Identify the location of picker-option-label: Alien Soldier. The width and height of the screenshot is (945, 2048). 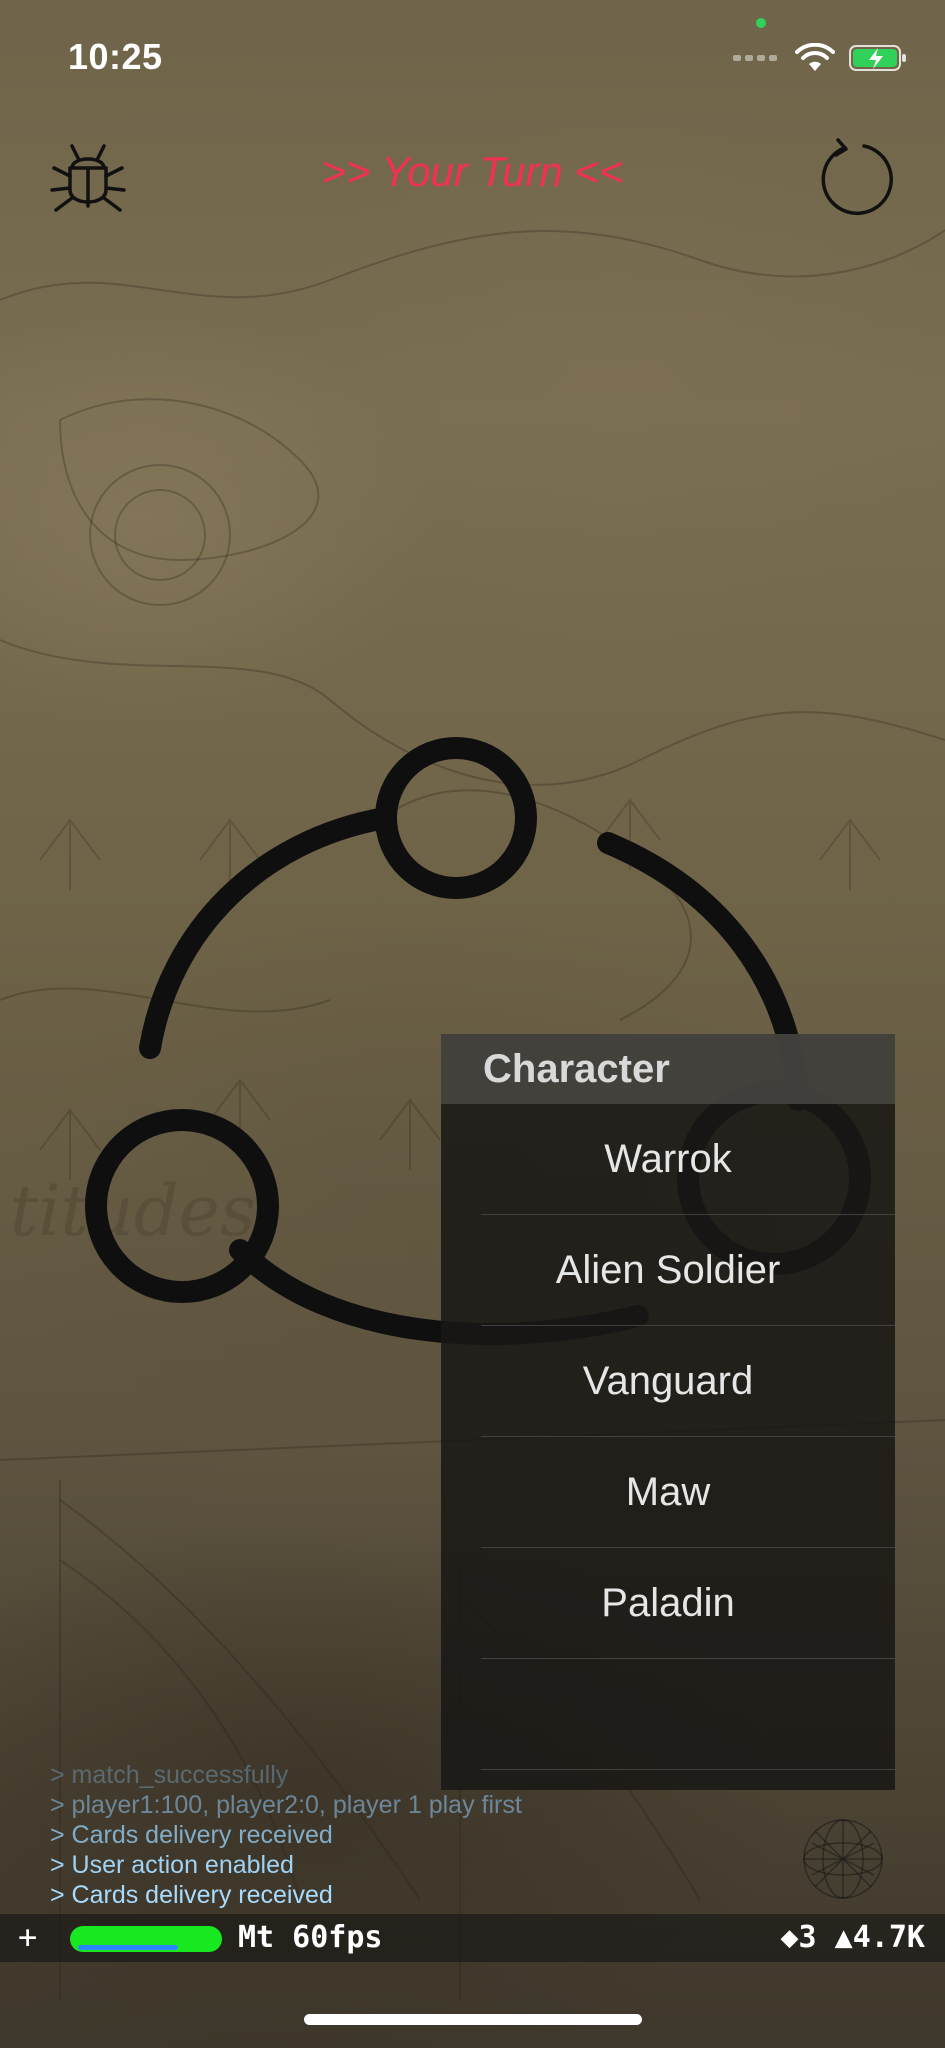
(668, 1269).